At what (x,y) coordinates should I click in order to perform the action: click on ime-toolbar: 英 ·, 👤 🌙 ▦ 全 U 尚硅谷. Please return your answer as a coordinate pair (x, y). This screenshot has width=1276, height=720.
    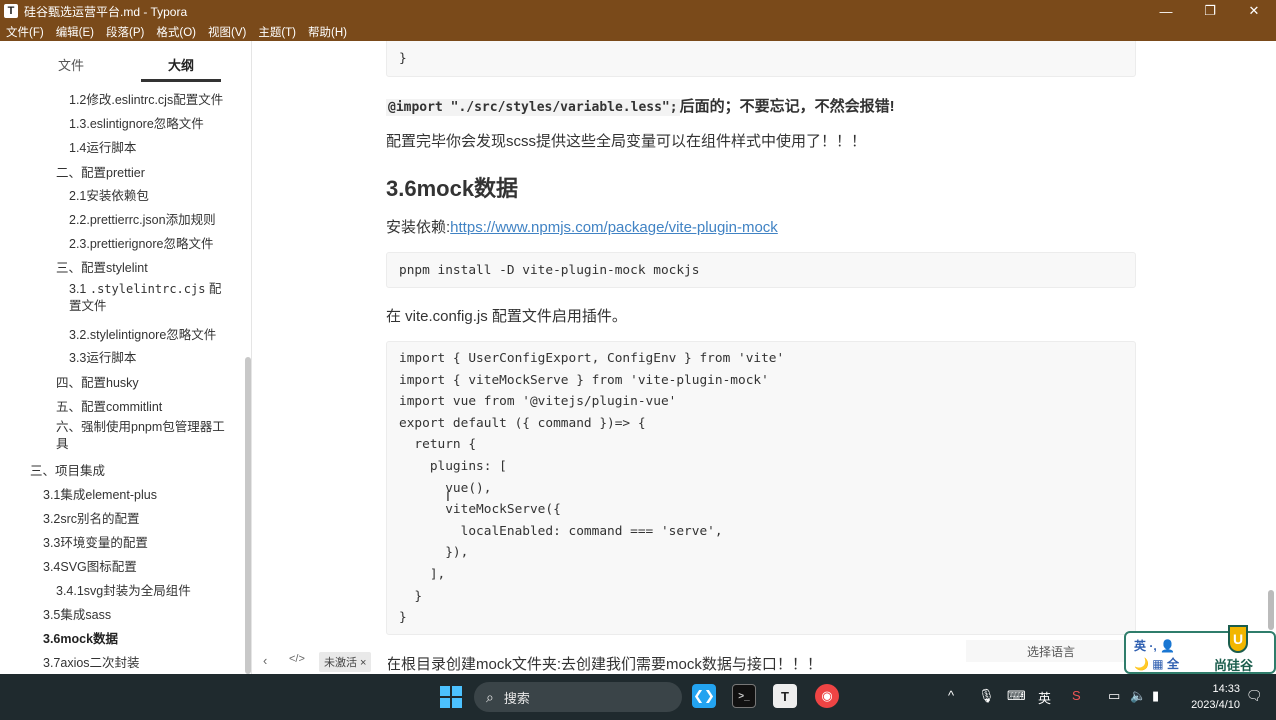
    Looking at the image, I should click on (1200, 649).